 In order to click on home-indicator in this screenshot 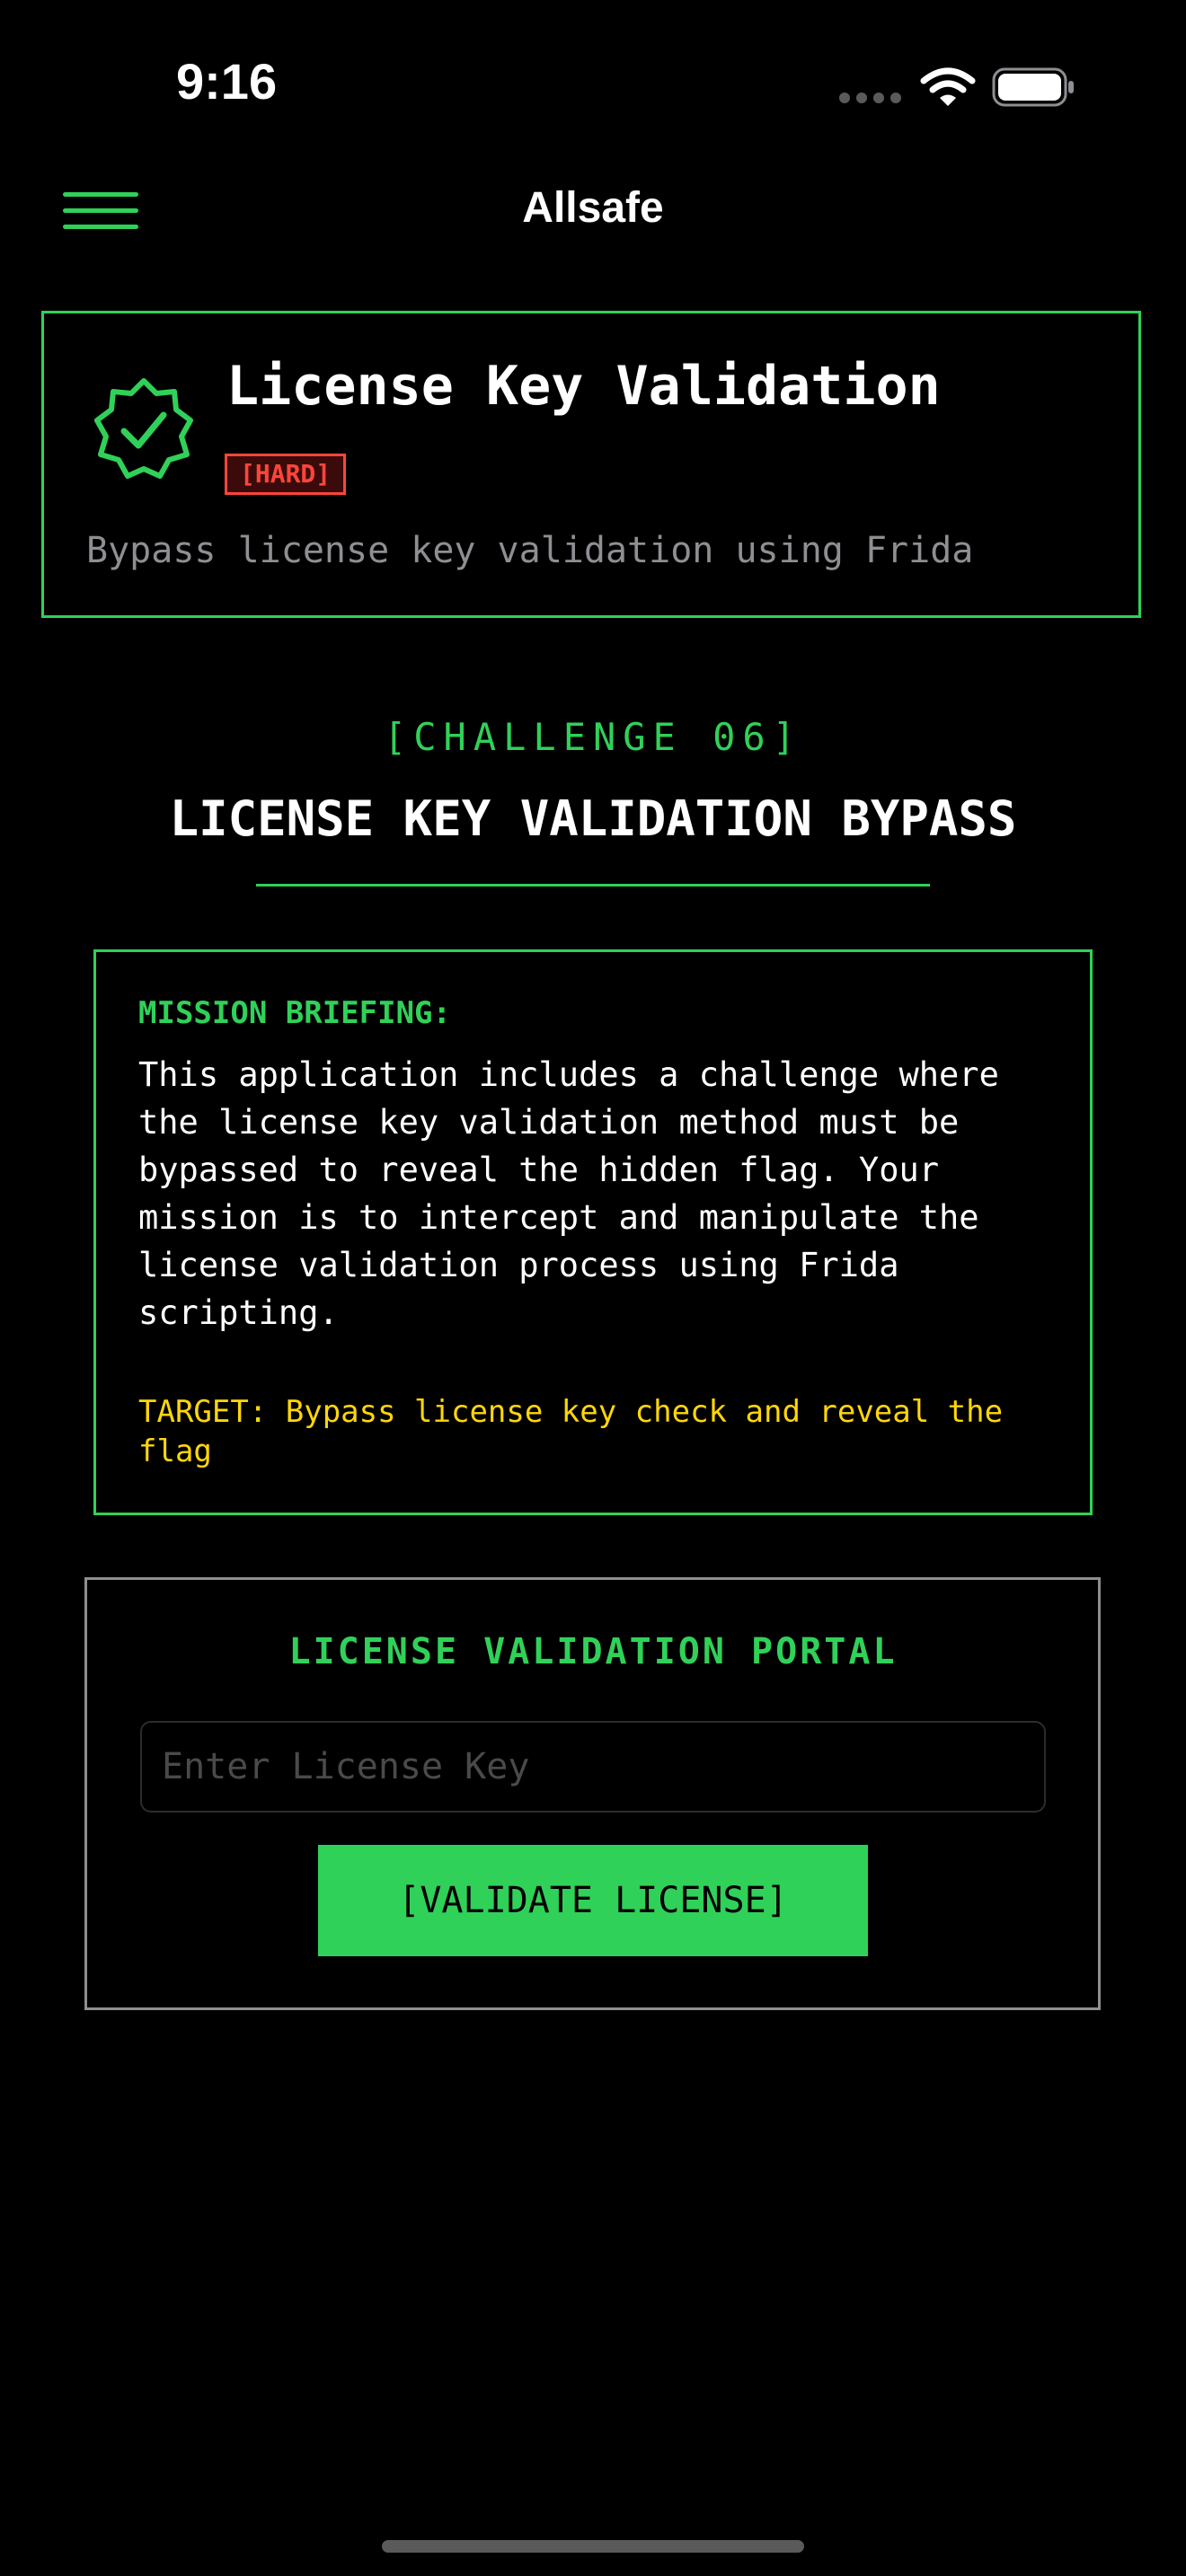, I will do `click(593, 2546)`.